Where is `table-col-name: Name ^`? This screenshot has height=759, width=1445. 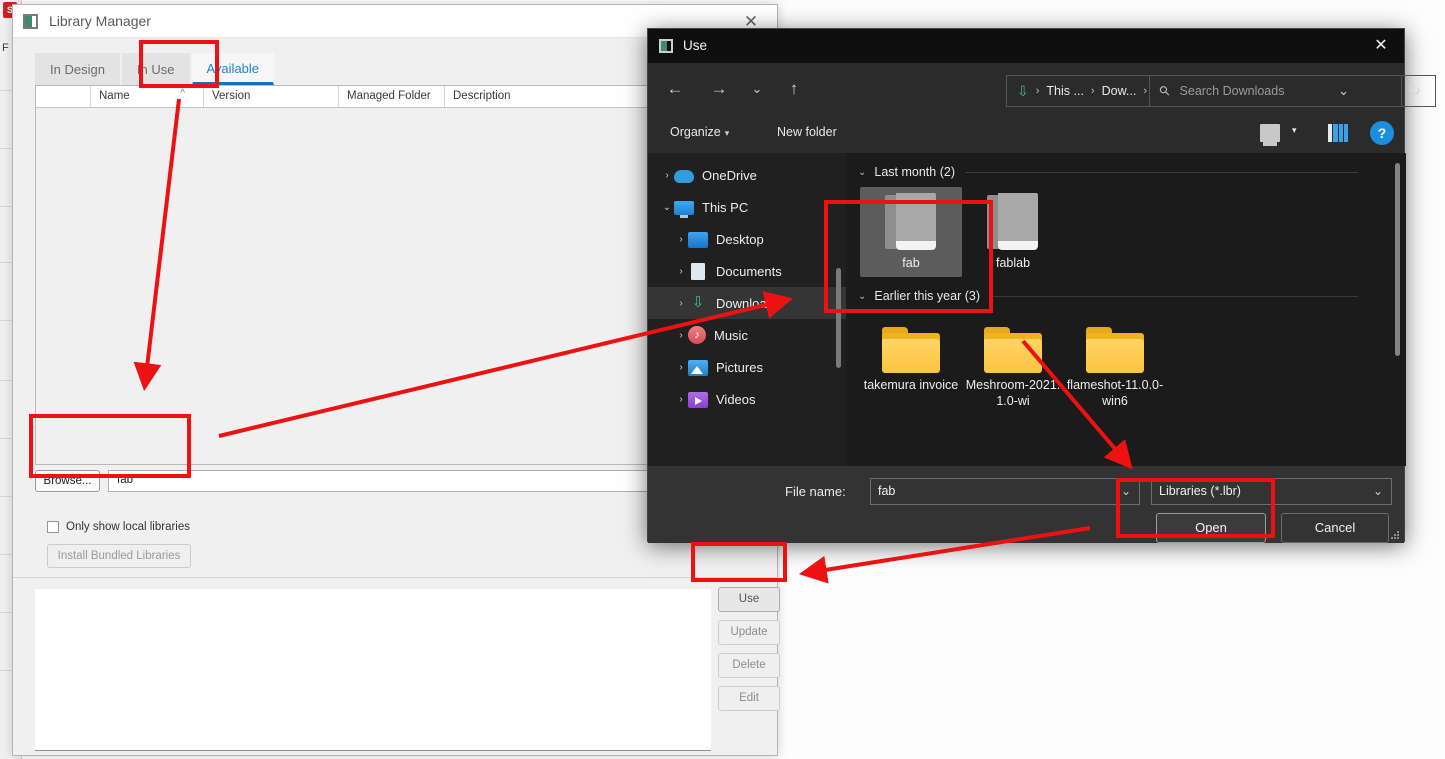
table-col-name: Name ^ is located at coordinates (147, 96).